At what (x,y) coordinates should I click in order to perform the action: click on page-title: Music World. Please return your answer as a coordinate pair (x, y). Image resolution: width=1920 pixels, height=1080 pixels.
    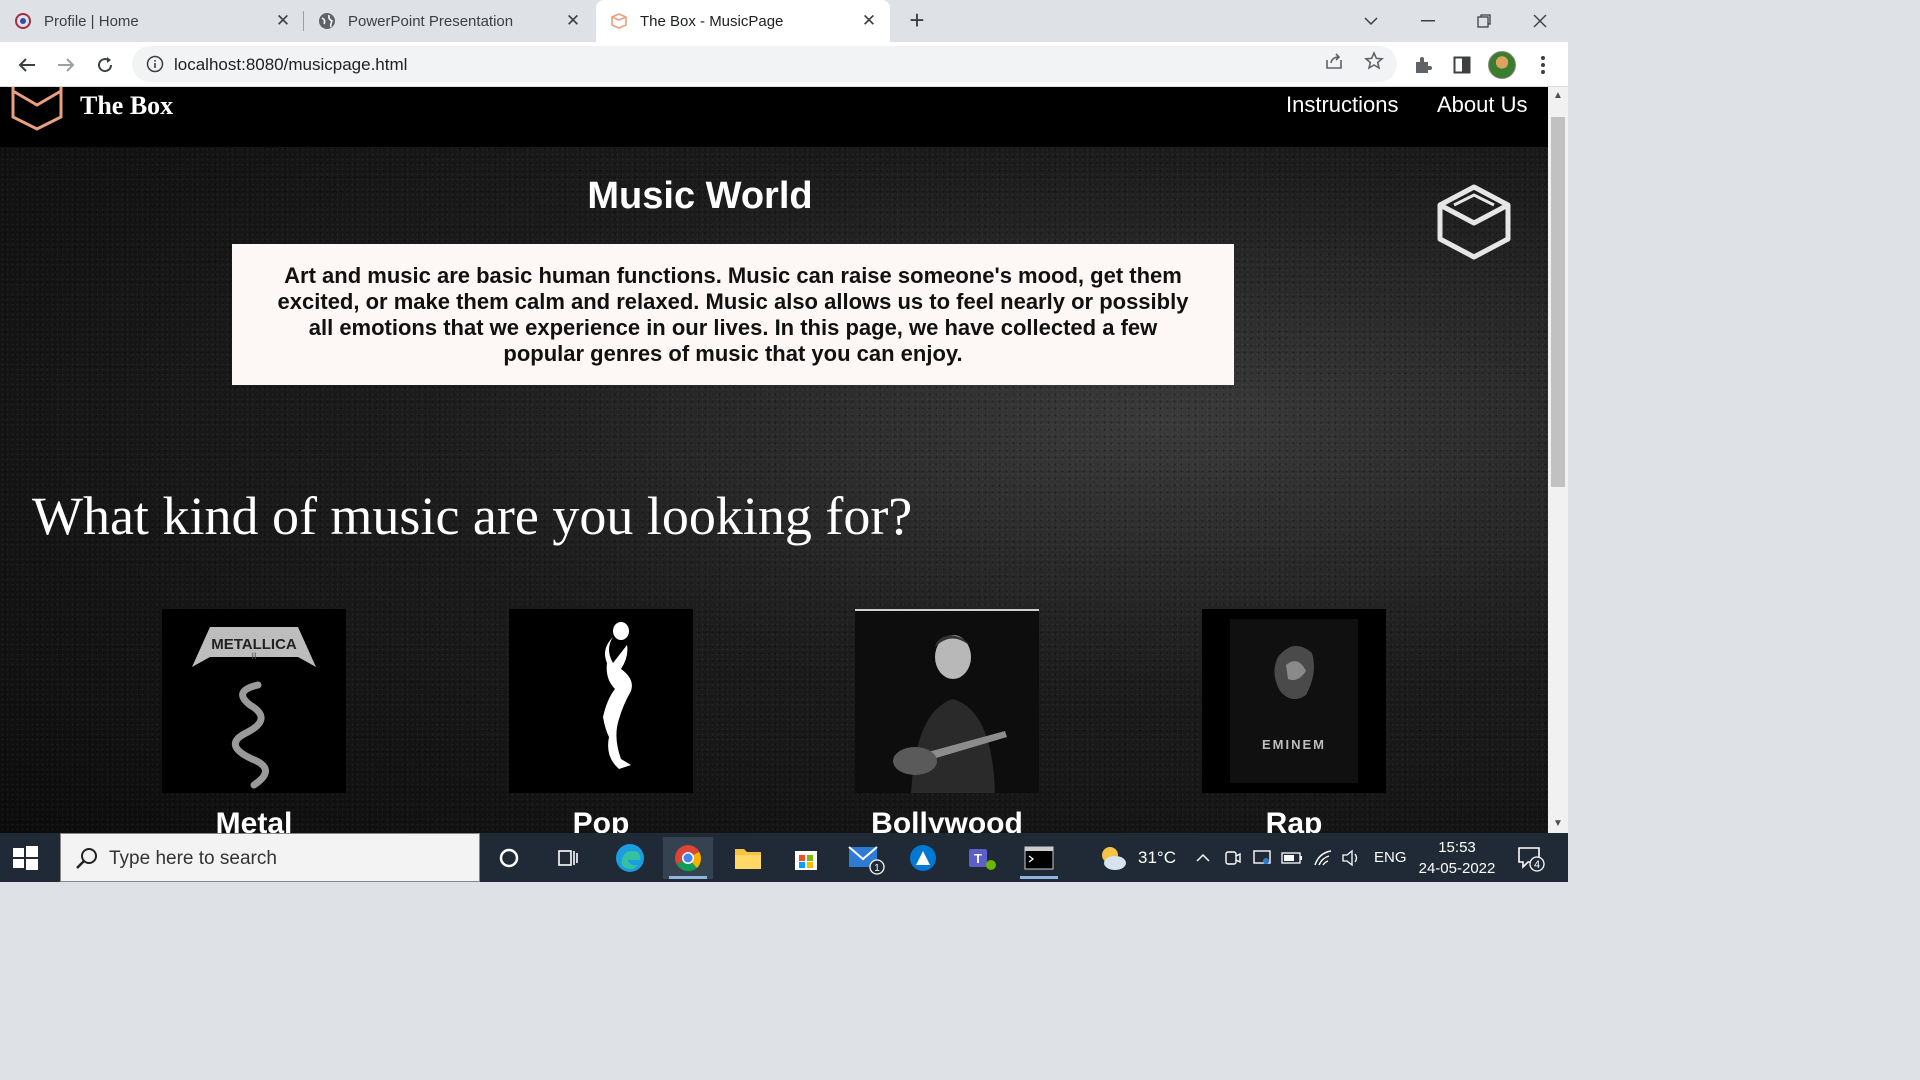
    Looking at the image, I should click on (700, 196).